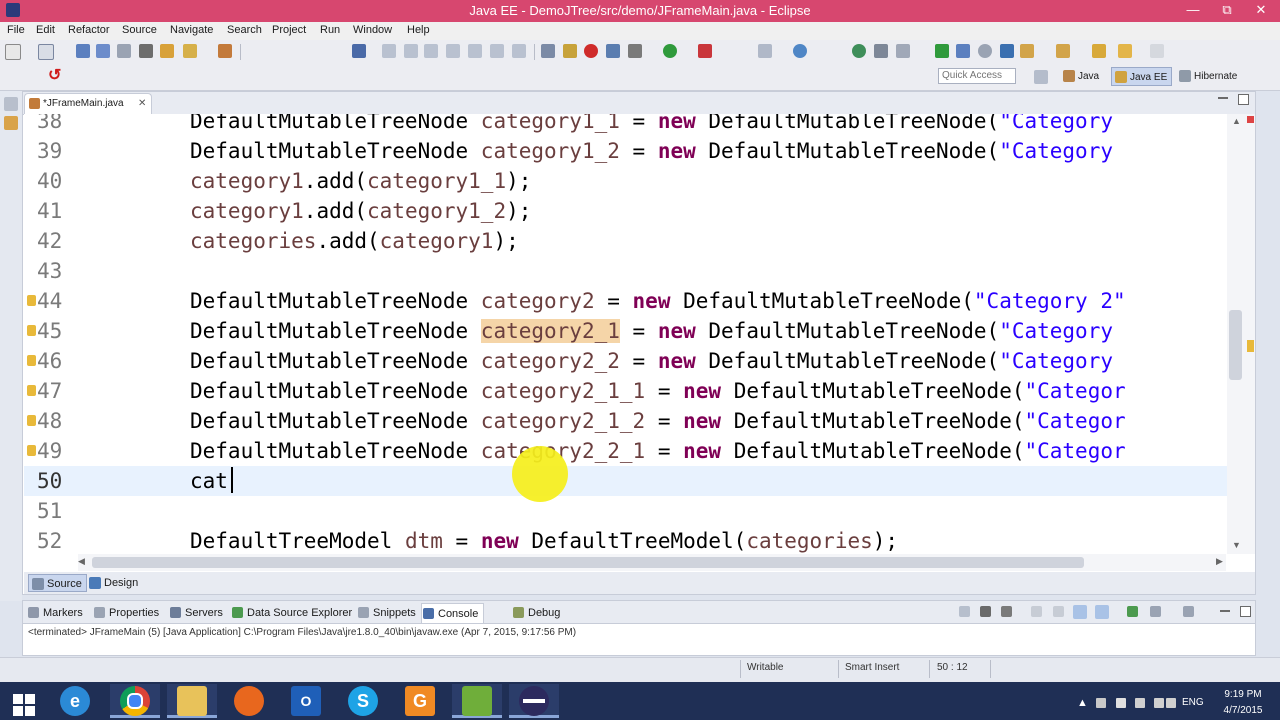 The height and width of the screenshot is (720, 1280). Describe the element at coordinates (75, 701) in the screenshot. I see `internet-explorer-taskbar-icon: e` at that location.